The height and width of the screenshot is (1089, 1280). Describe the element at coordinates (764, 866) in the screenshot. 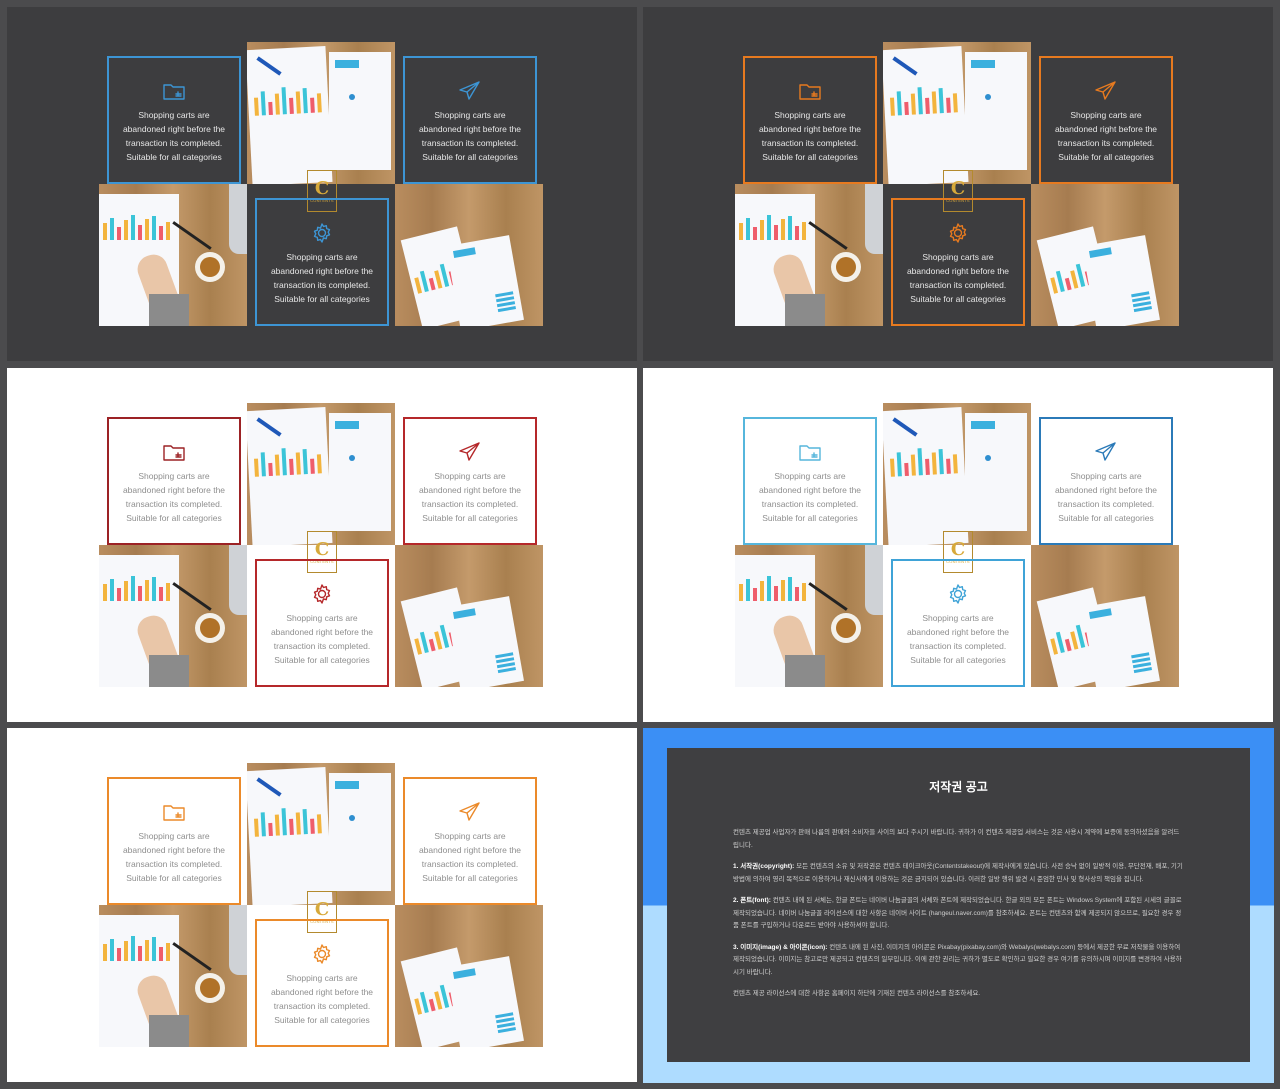

I see `notice-copyright-label: 1. 서작권(copyright):` at that location.